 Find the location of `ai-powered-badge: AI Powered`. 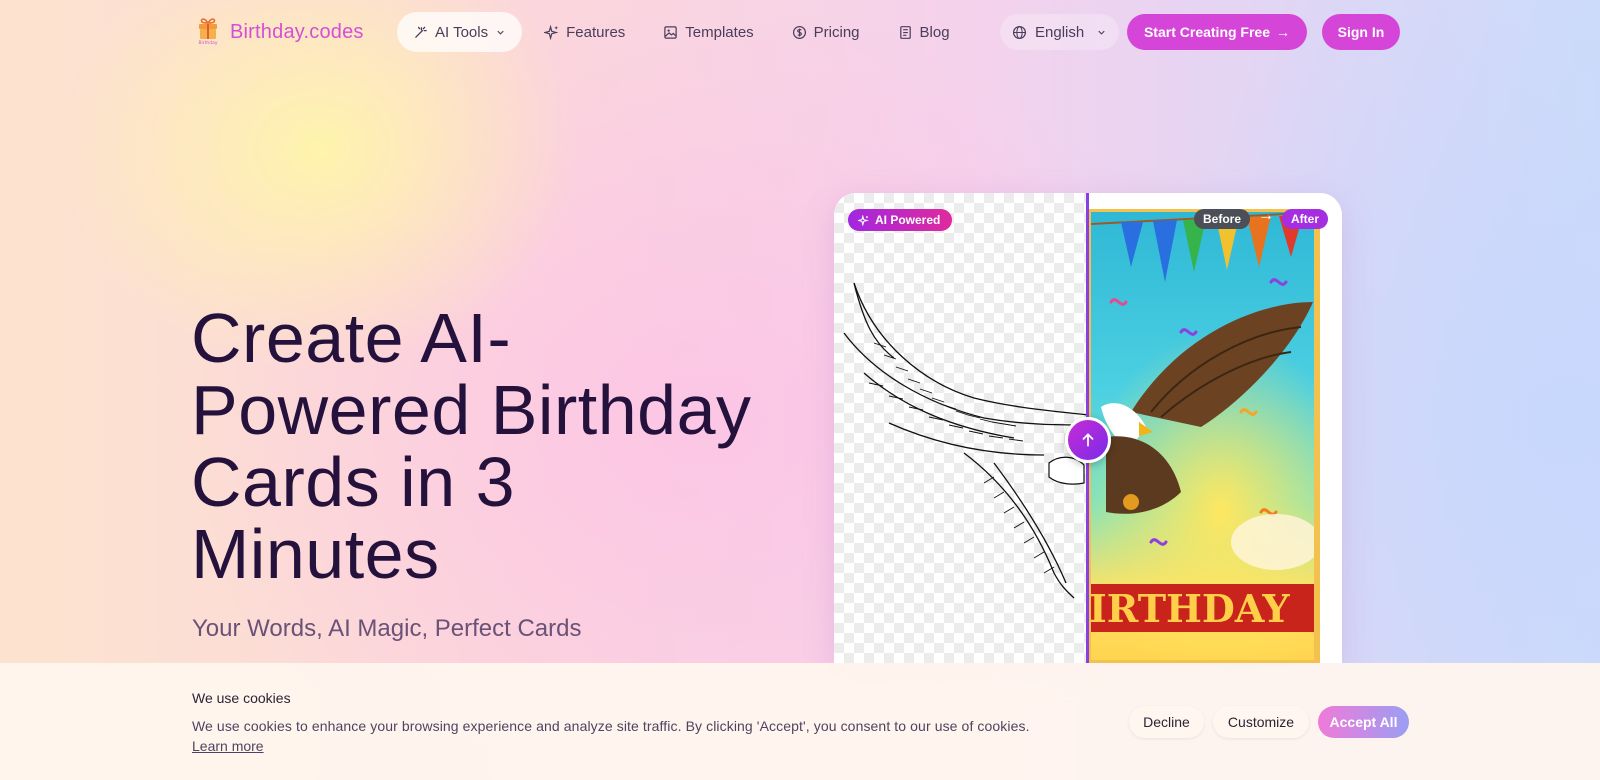

ai-powered-badge: AI Powered is located at coordinates (900, 220).